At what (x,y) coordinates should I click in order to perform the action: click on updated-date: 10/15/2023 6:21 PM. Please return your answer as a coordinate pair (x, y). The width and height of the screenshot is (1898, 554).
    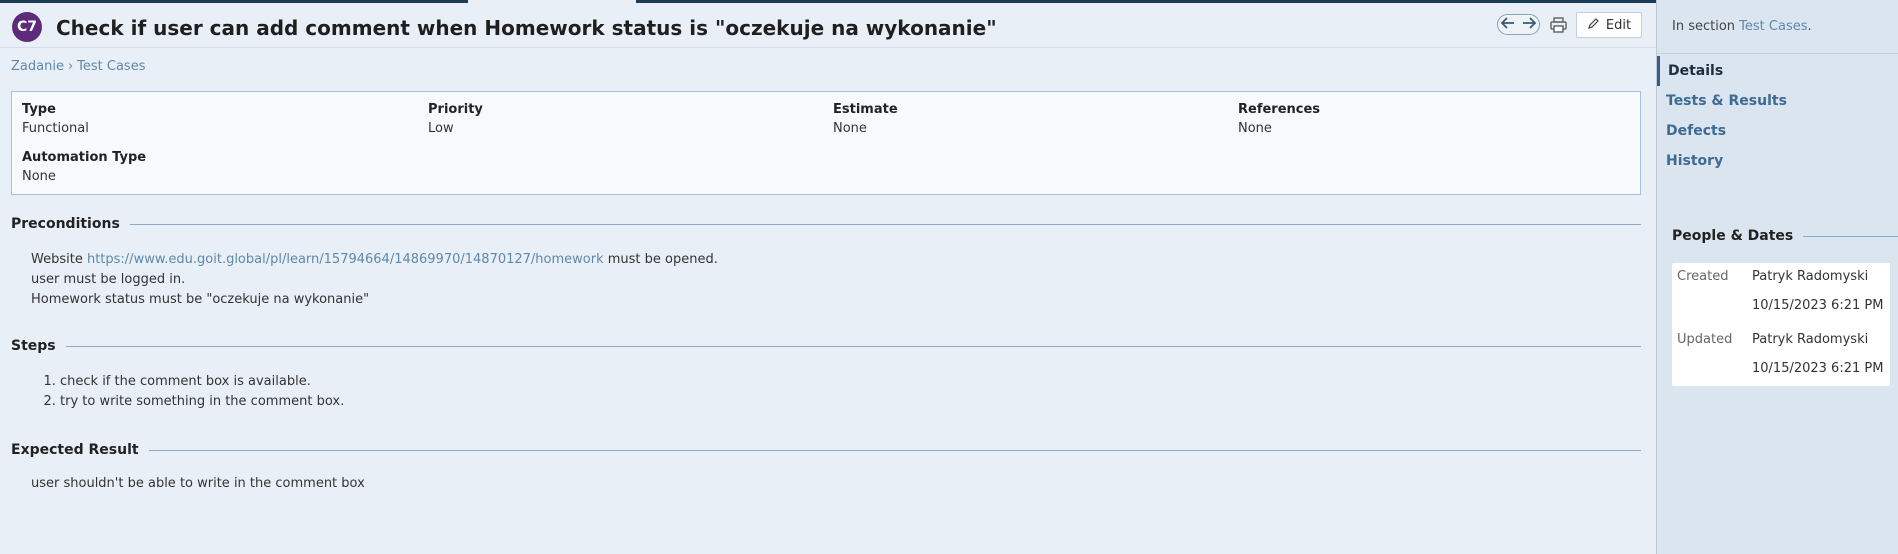
    Looking at the image, I should click on (1818, 368).